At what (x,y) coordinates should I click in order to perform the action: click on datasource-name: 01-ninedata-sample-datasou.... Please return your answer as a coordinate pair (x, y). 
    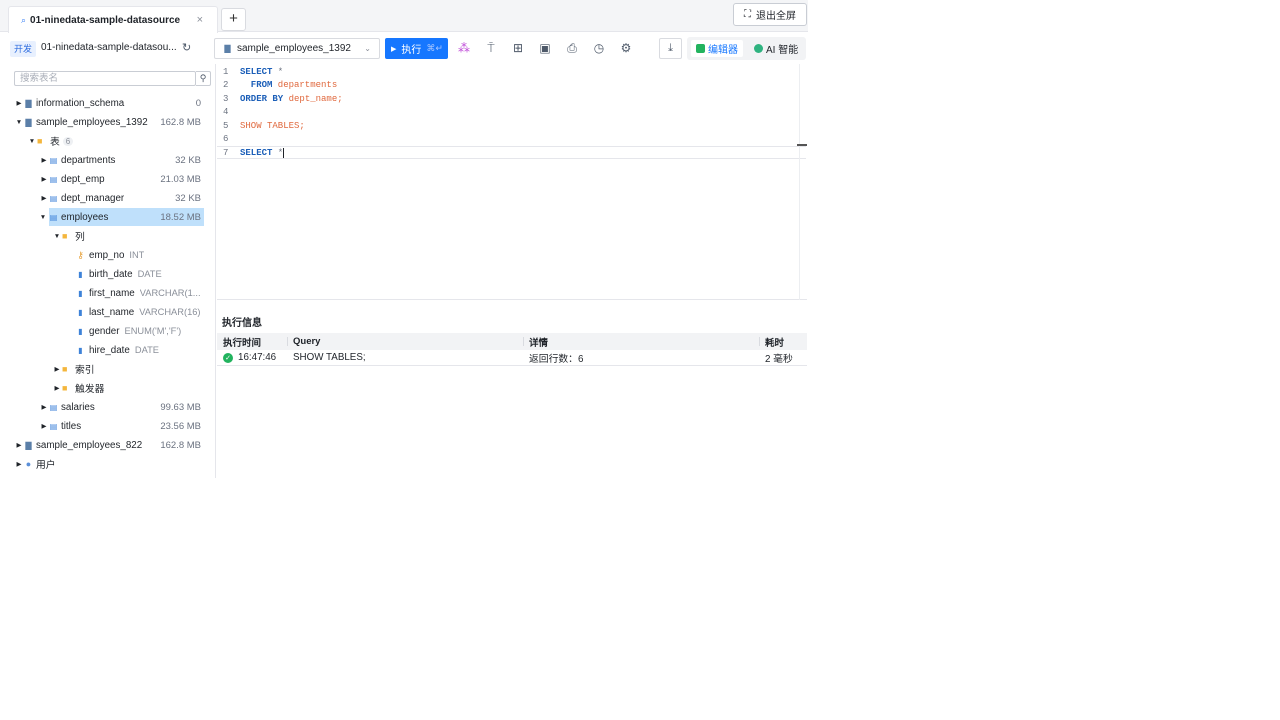
    Looking at the image, I should click on (110, 47).